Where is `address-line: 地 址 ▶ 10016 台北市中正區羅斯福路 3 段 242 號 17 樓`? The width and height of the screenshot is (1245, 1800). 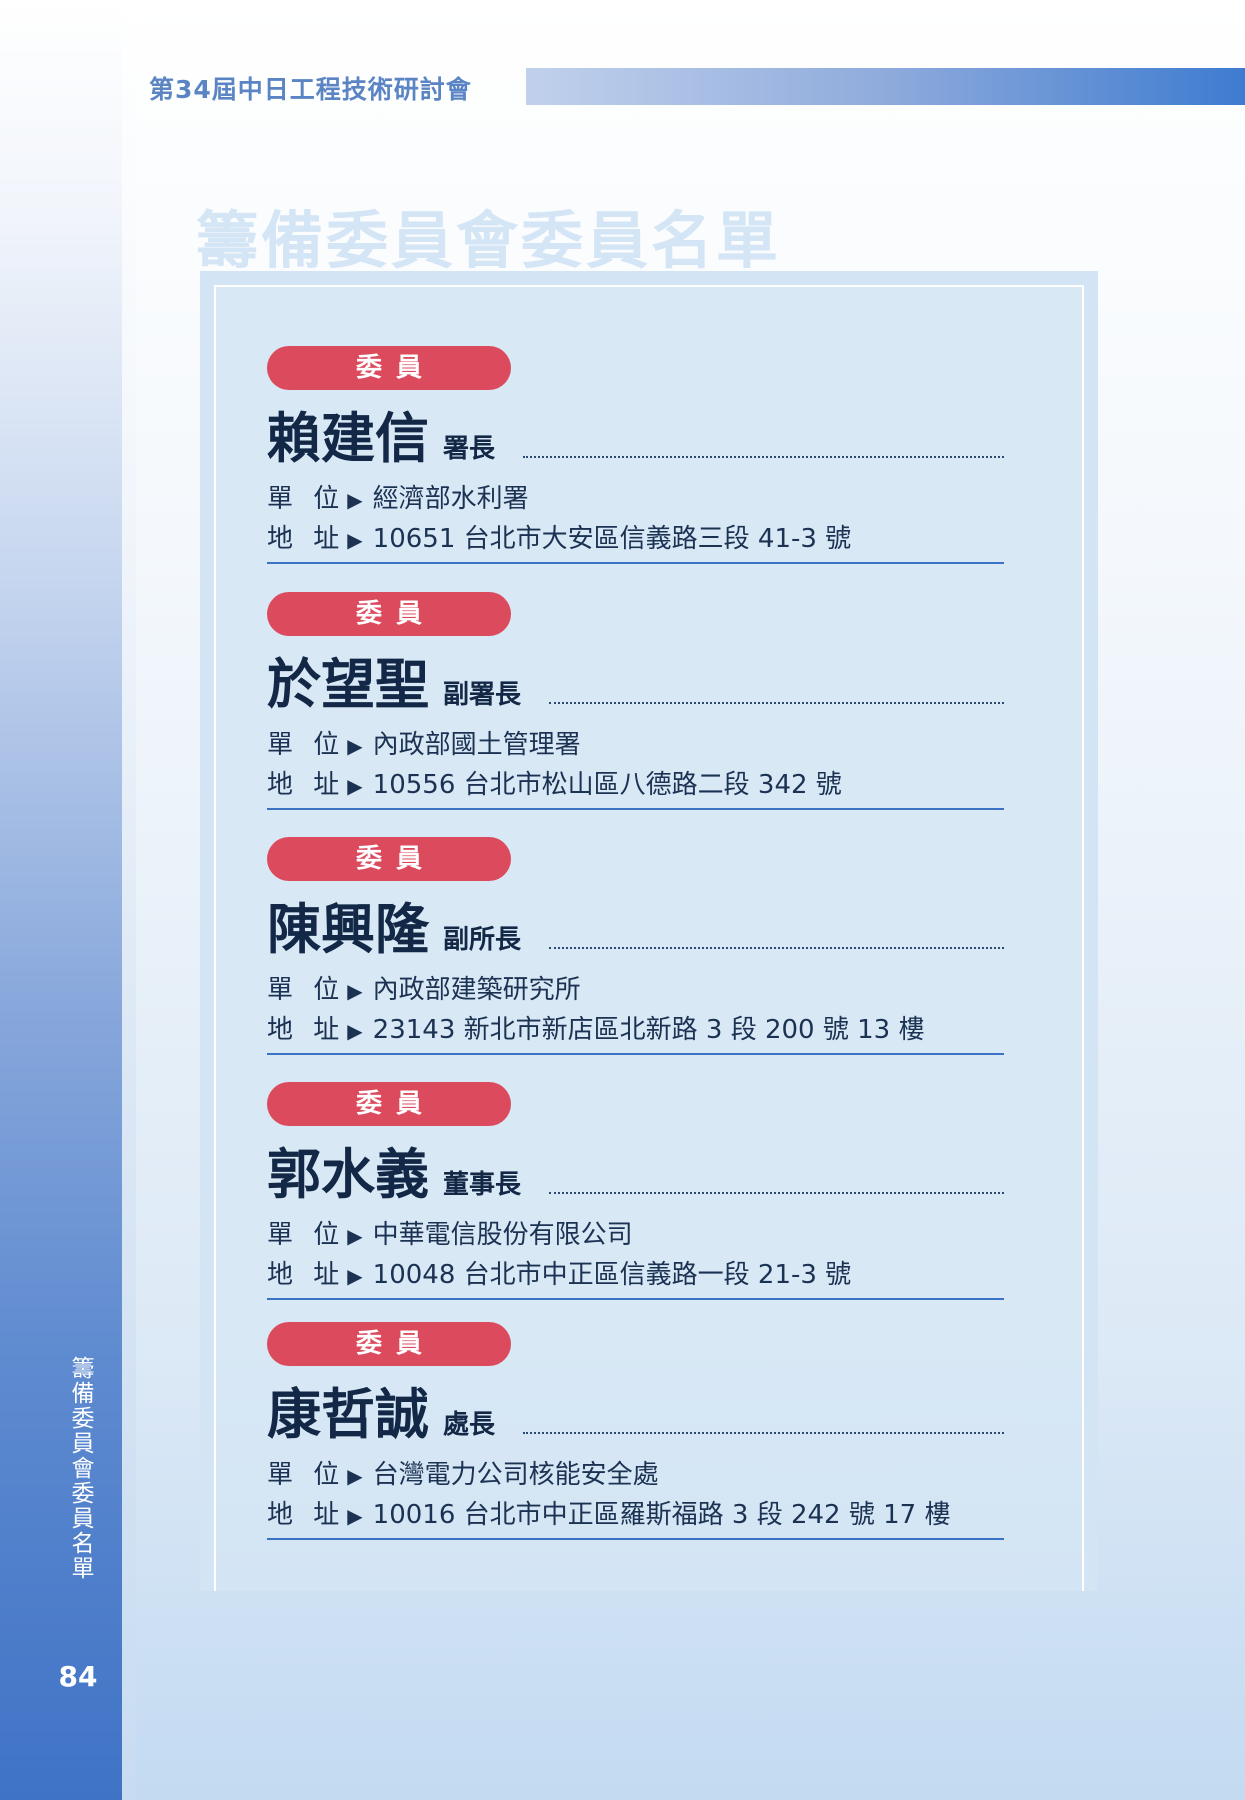
address-line: 地 址 ▶ 10016 台北市中正區羅斯福路 3 段 242 號 17 樓 is located at coordinates (608, 1515).